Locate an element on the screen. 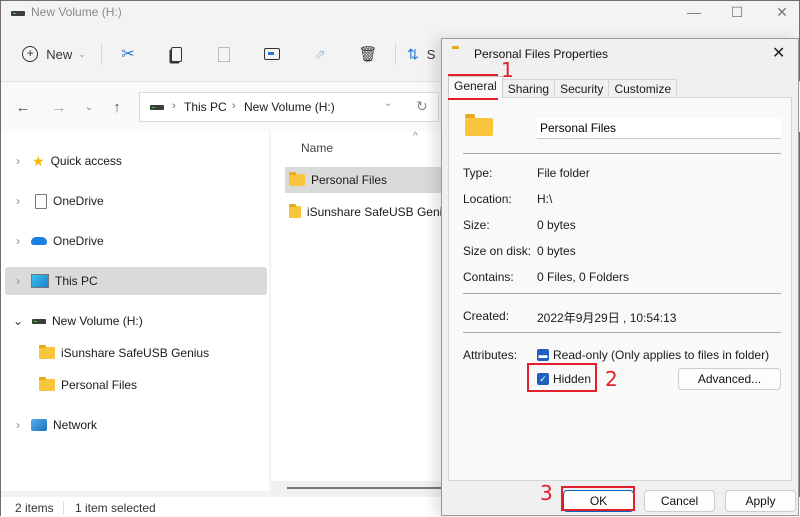 This screenshot has width=800, height=517. document-icon is located at coordinates (41, 201).